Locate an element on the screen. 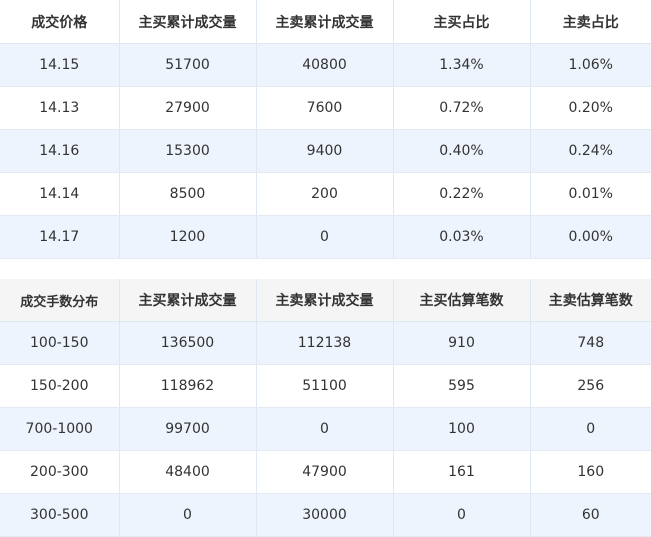 Image resolution: width=651 pixels, height=537 pixels. header-lot-size-distribution: 成交手数分布 is located at coordinates (60, 300).